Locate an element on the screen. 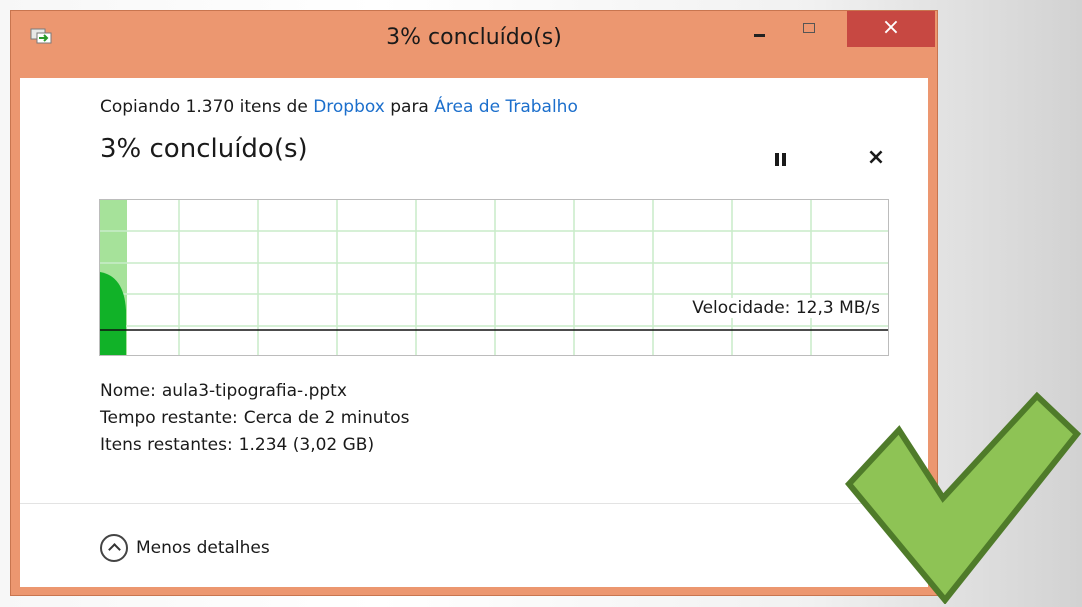 The height and width of the screenshot is (607, 1082). pause-button is located at coordinates (780, 160).